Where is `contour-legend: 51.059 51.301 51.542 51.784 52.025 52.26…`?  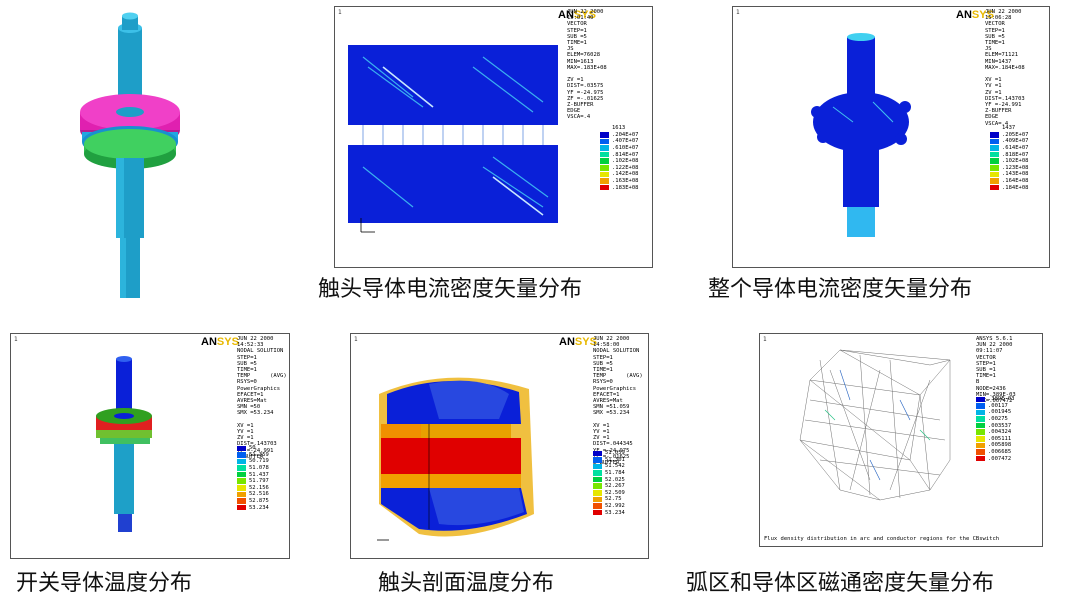 contour-legend: 51.059 51.301 51.542 51.784 52.025 52.26… is located at coordinates (609, 483).